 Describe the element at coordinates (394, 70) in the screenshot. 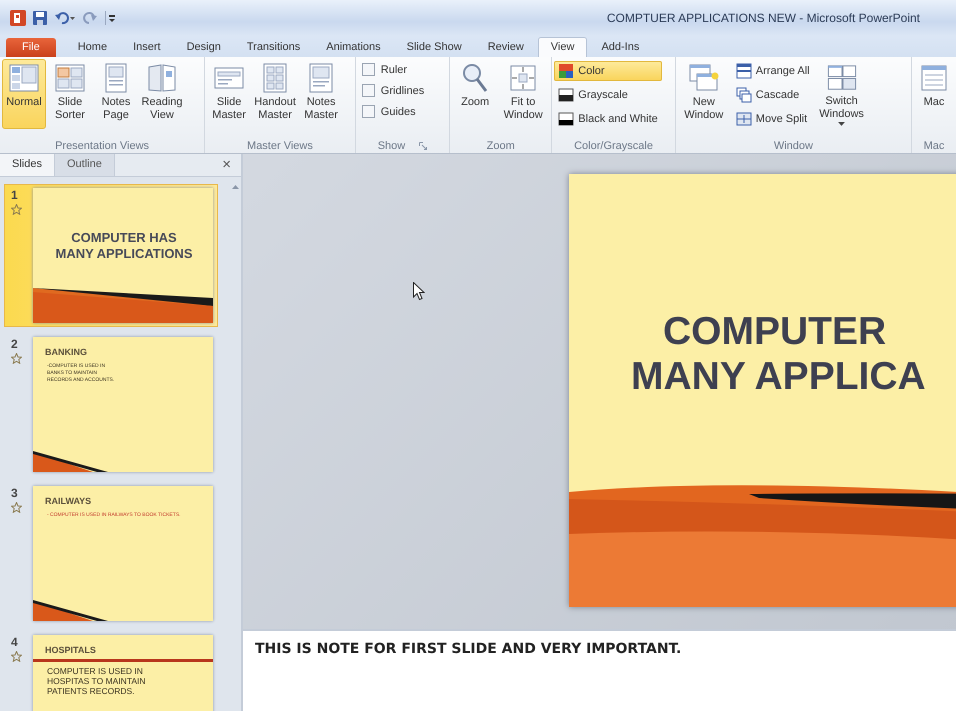

I see `checkbox-label: Ruler` at that location.